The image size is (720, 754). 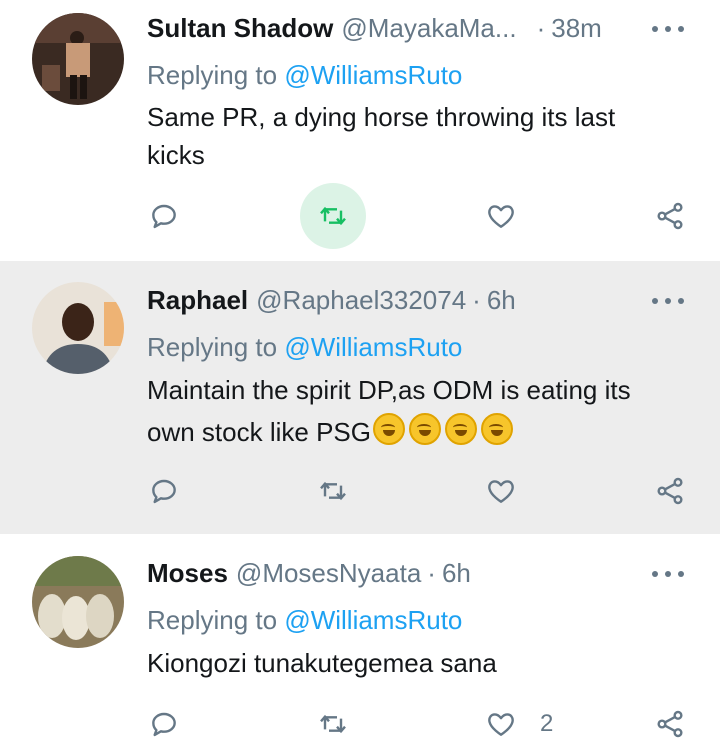 What do you see at coordinates (328, 573) in the screenshot?
I see `user-handle: @MosesNyaata` at bounding box center [328, 573].